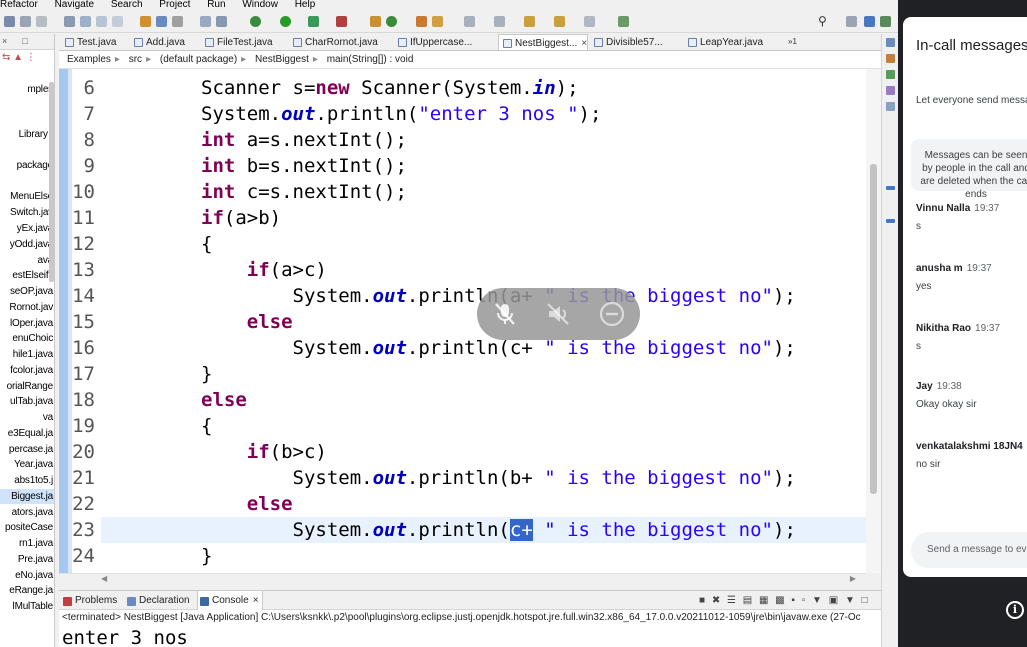 Image resolution: width=1027 pixels, height=647 pixels. I want to click on package-explorer-item: Biggest.ja, so click(27, 496).